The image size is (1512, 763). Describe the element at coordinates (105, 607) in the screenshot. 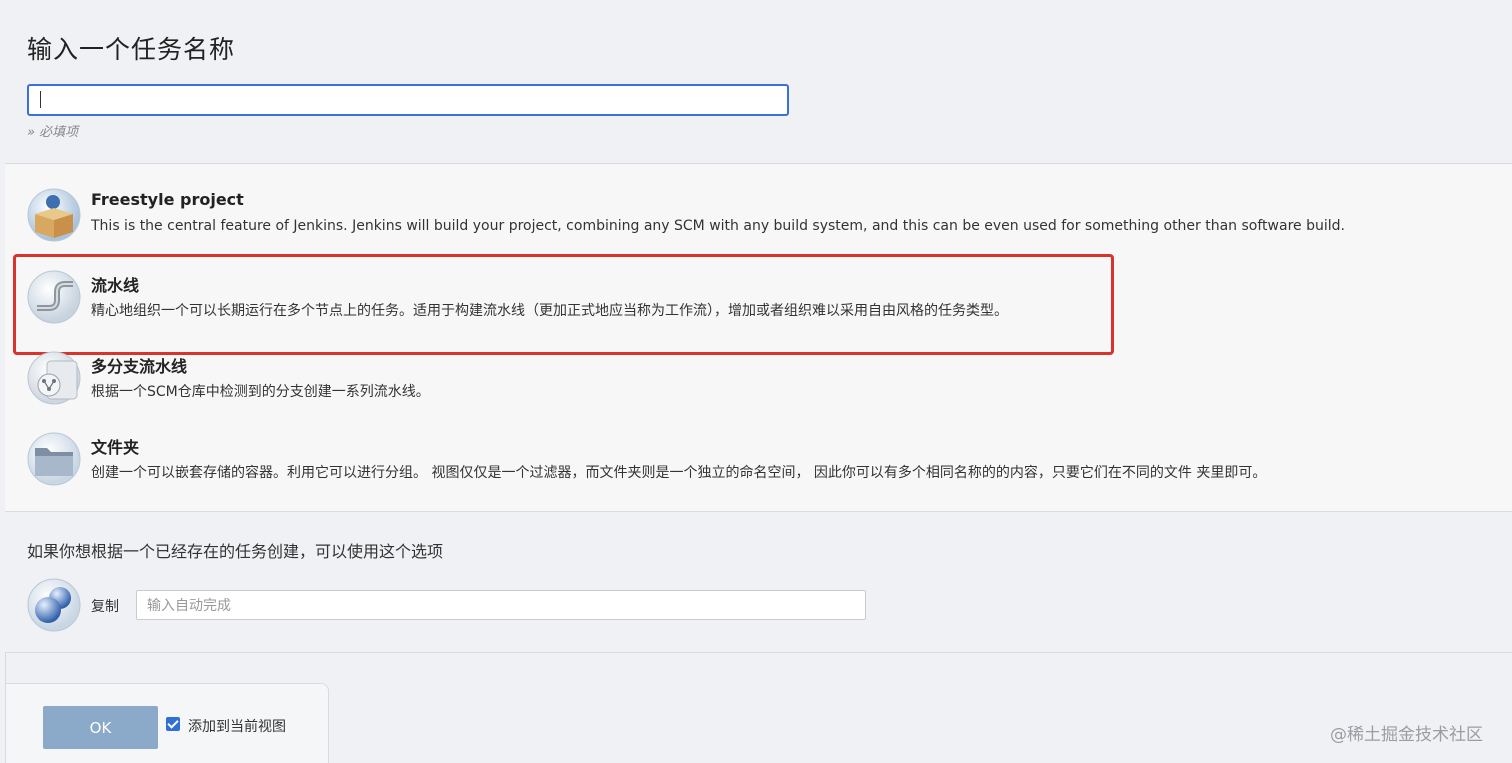

I see `copy-label: 复制` at that location.